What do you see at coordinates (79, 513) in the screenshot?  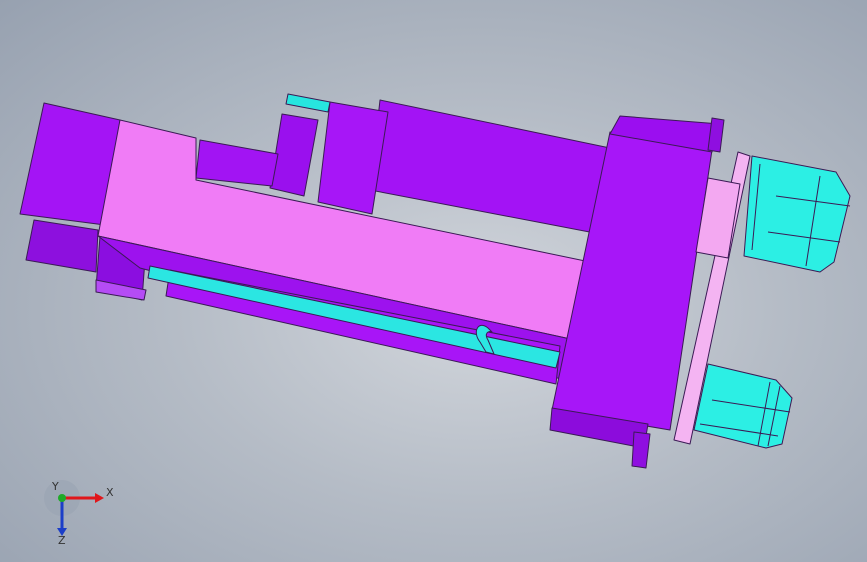 I see `coordinate-triad: X Z Y` at bounding box center [79, 513].